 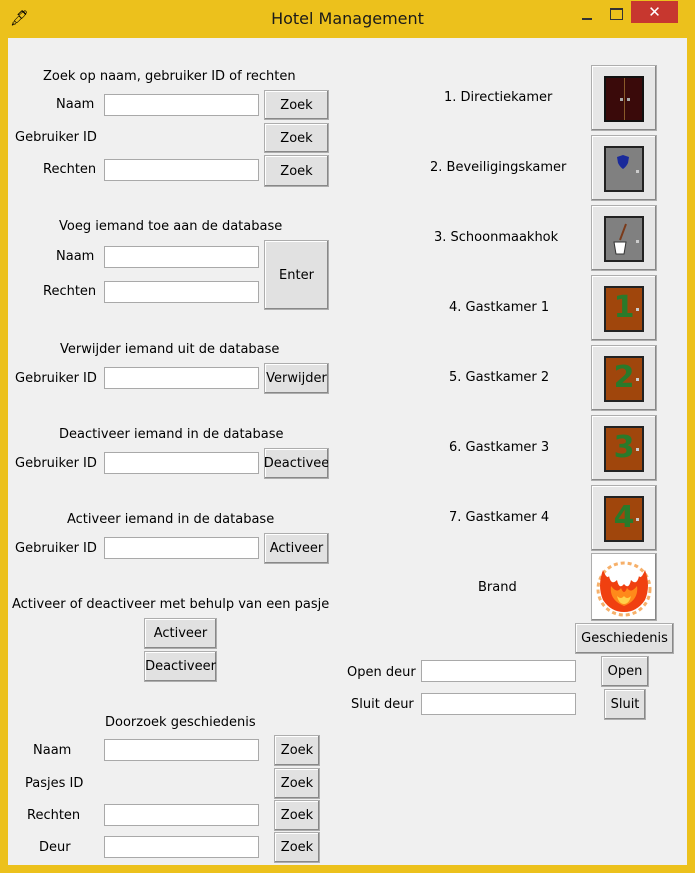 What do you see at coordinates (296, 105) in the screenshot?
I see `search-name-button: Zoek` at bounding box center [296, 105].